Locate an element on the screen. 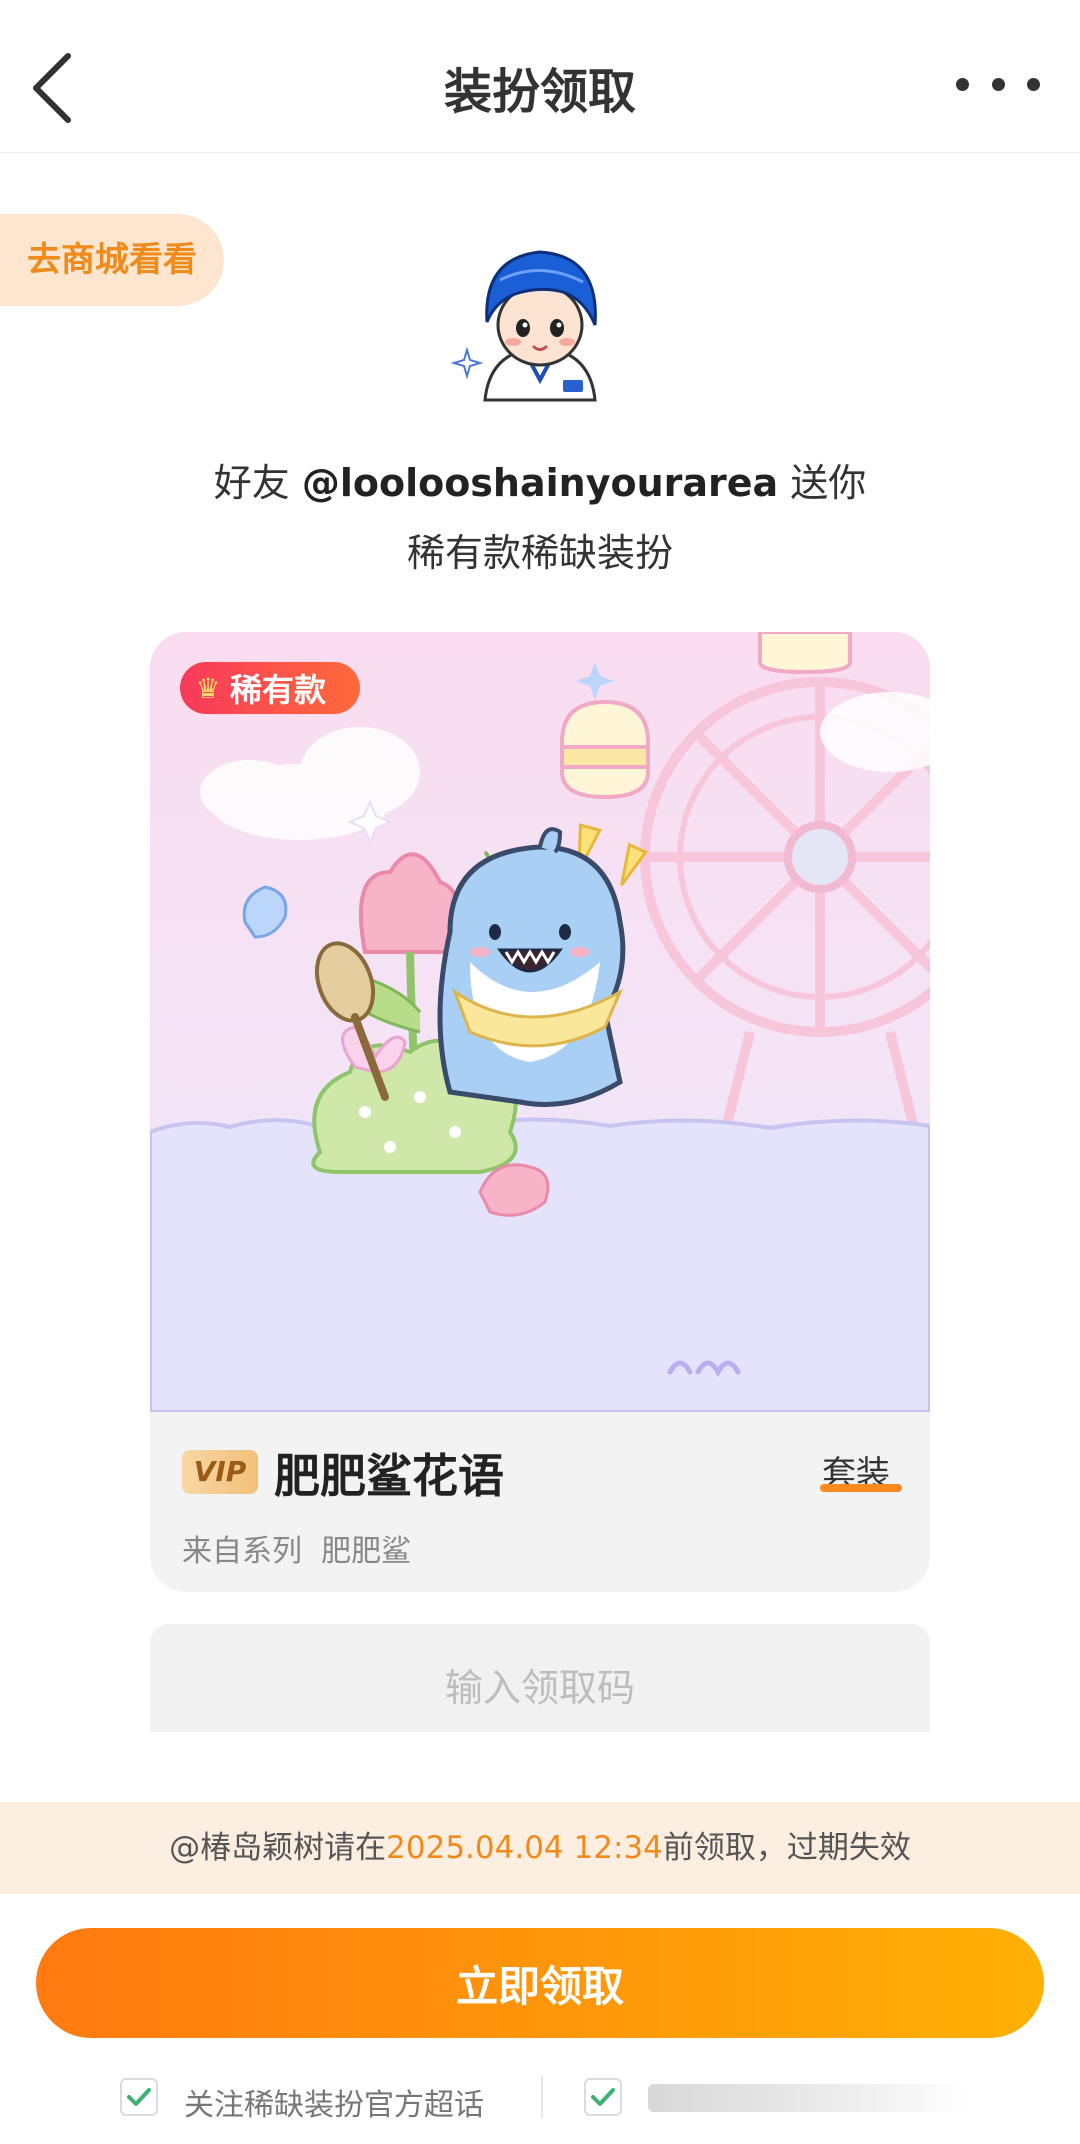 The image size is (1080, 2144). rare-badge: ♛ 稀有款 is located at coordinates (270, 688).